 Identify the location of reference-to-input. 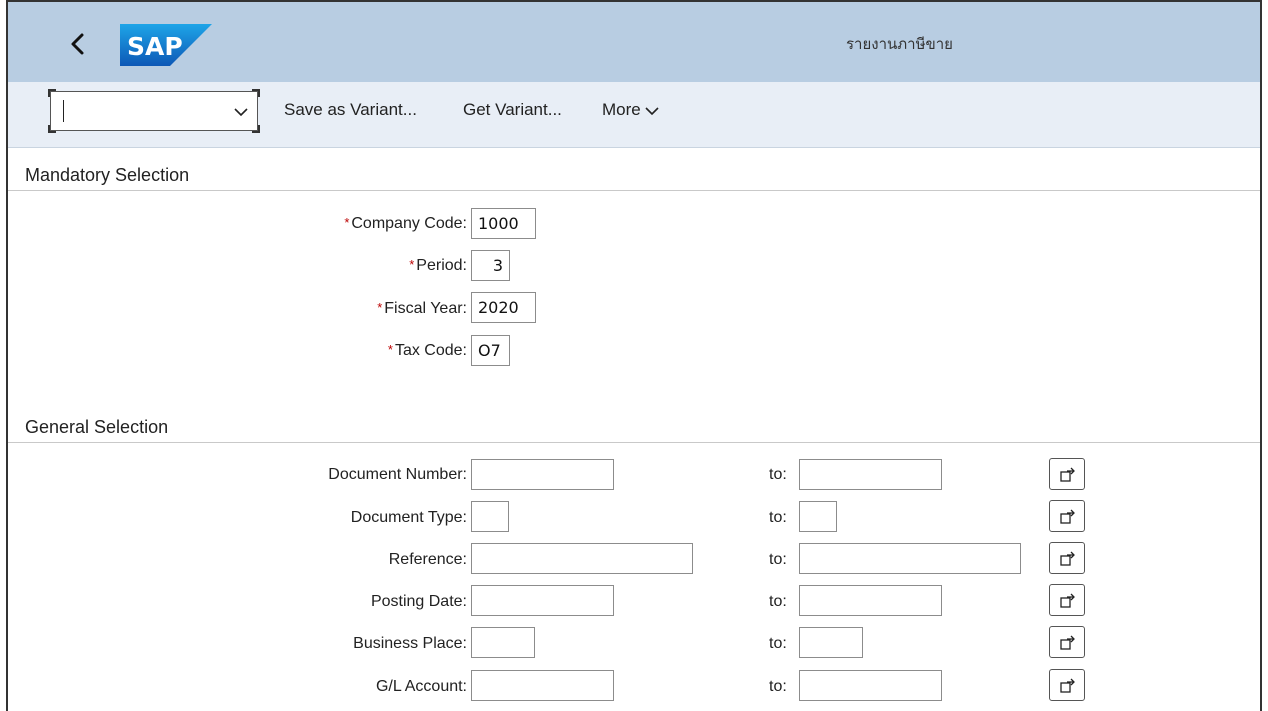
(910, 558).